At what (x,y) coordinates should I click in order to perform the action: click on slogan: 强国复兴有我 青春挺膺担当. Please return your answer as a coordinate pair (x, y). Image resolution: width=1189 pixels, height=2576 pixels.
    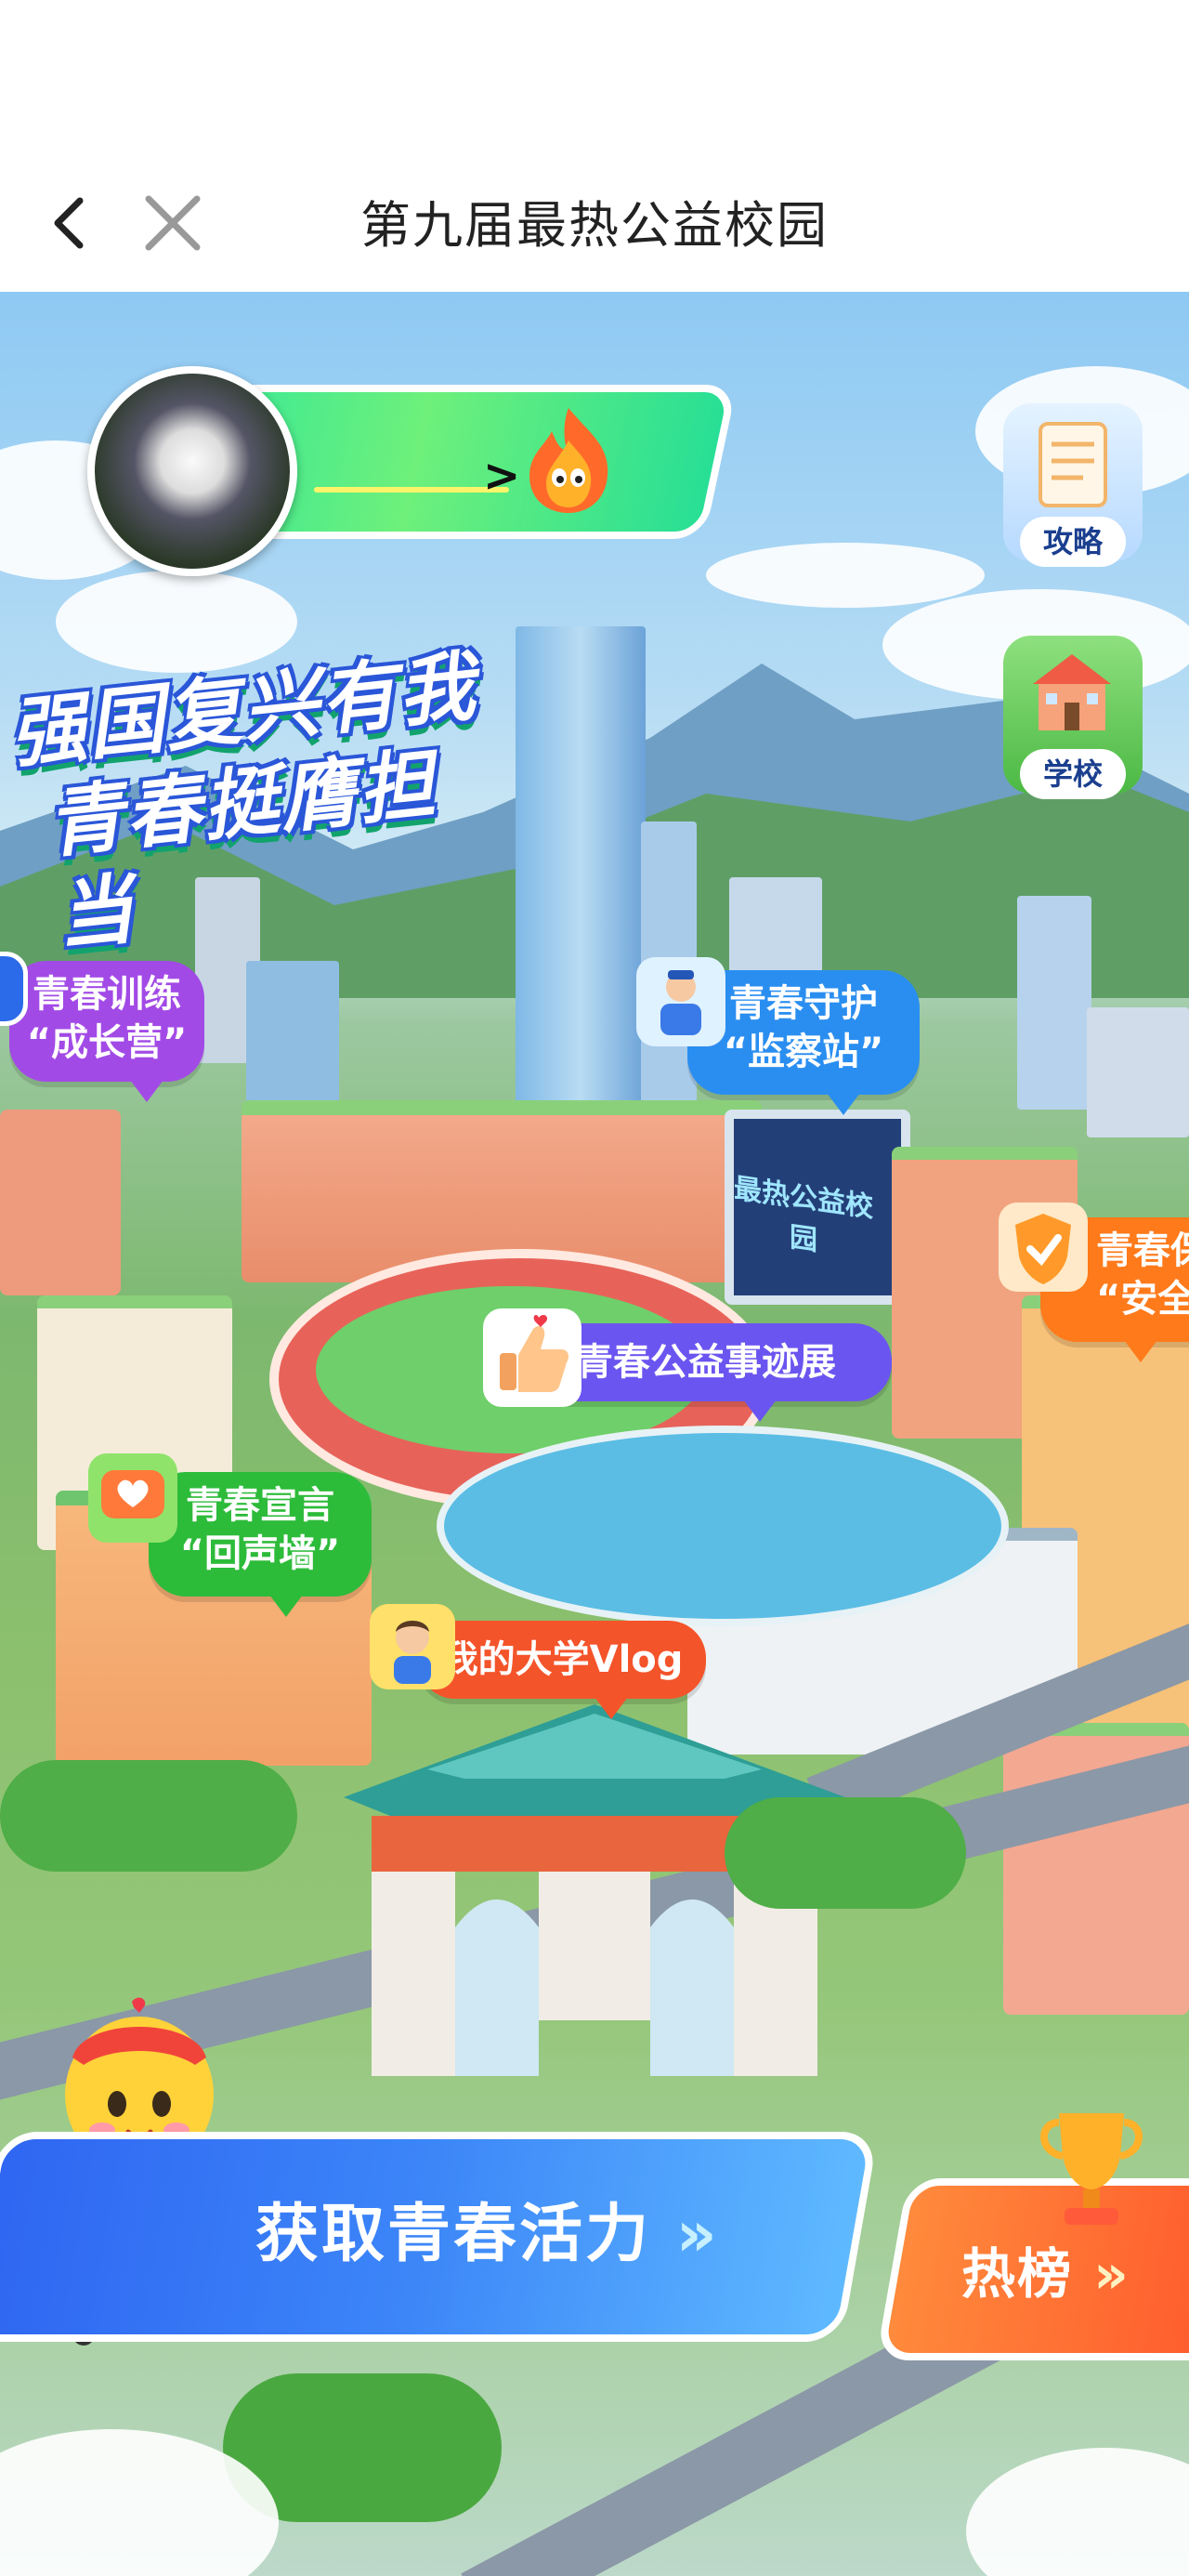
    Looking at the image, I should click on (261, 803).